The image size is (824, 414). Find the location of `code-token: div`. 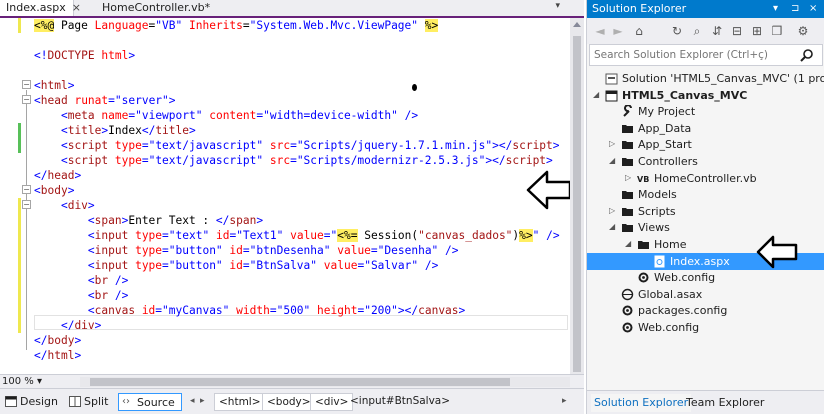

code-token: div is located at coordinates (77, 205).